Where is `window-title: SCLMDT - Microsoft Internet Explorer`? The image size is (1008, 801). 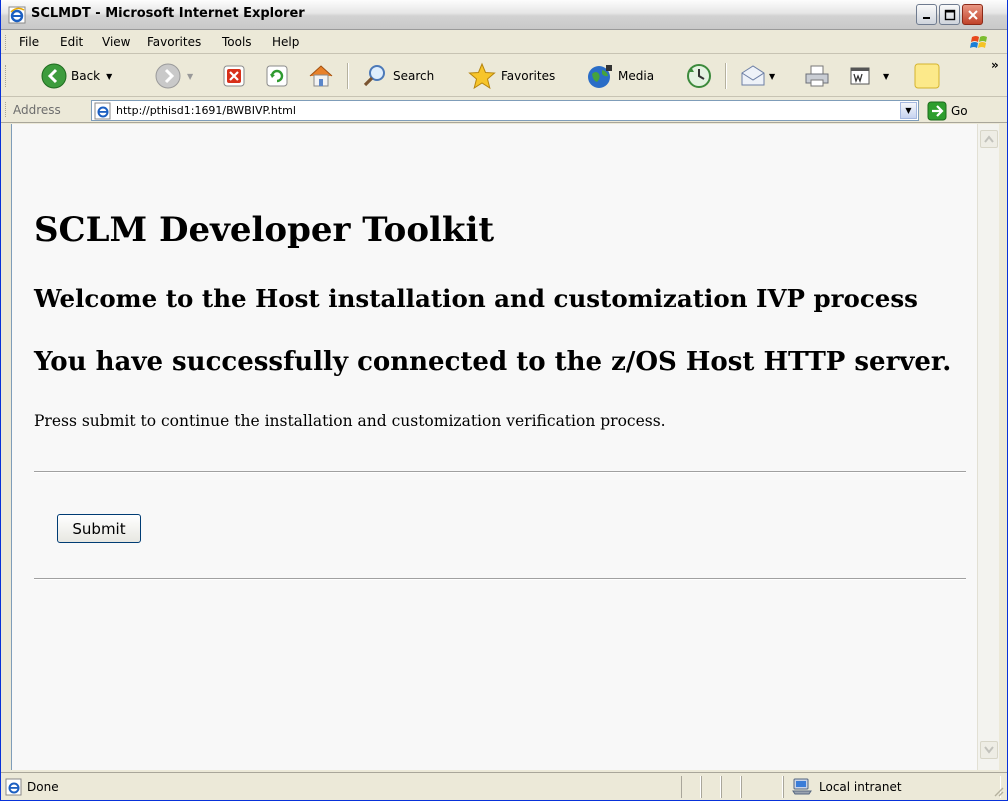
window-title: SCLMDT - Microsoft Internet Explorer is located at coordinates (168, 13).